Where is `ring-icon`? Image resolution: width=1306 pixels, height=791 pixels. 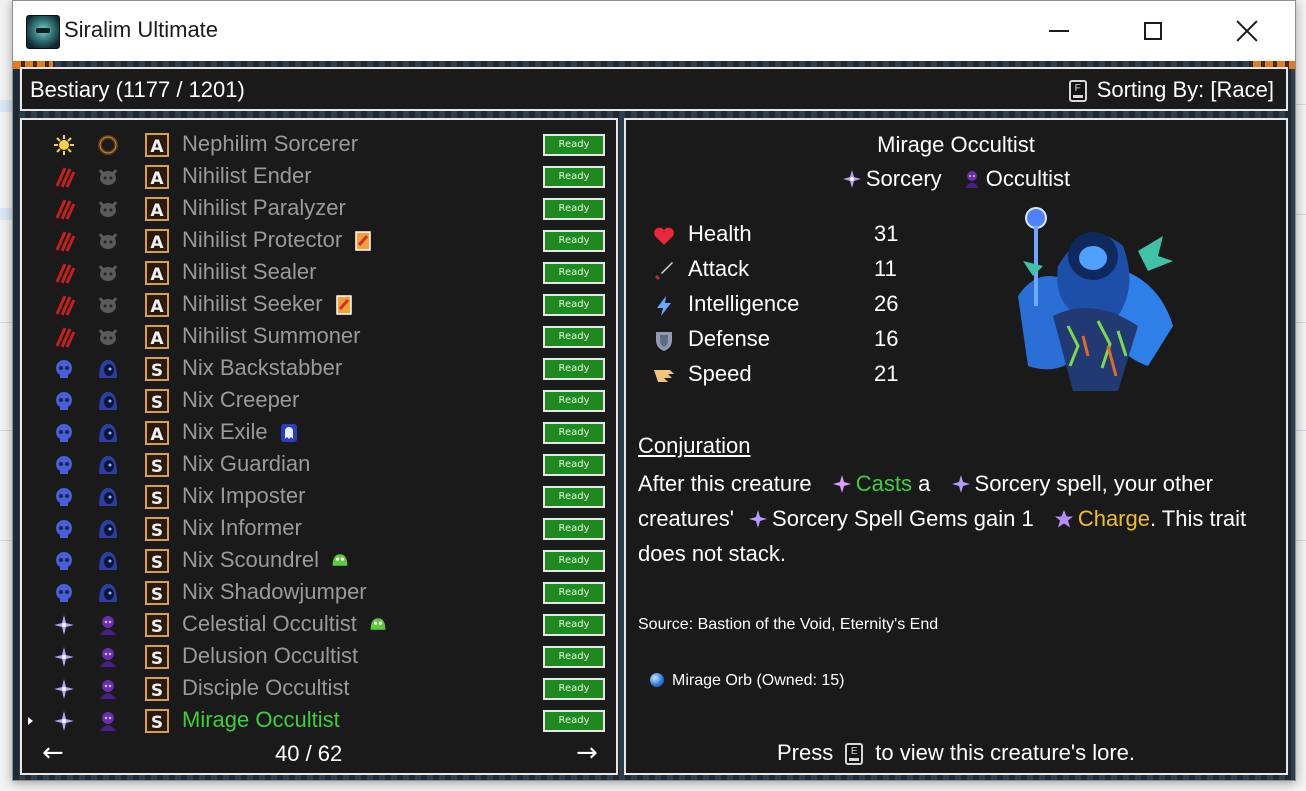
ring-icon is located at coordinates (108, 145).